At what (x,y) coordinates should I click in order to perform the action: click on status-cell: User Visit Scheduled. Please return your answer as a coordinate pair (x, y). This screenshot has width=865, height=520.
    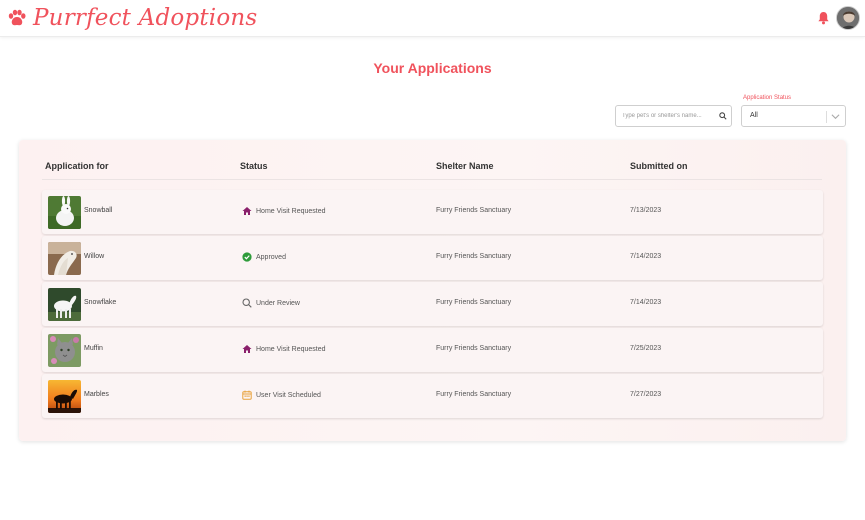
    Looking at the image, I should click on (281, 395).